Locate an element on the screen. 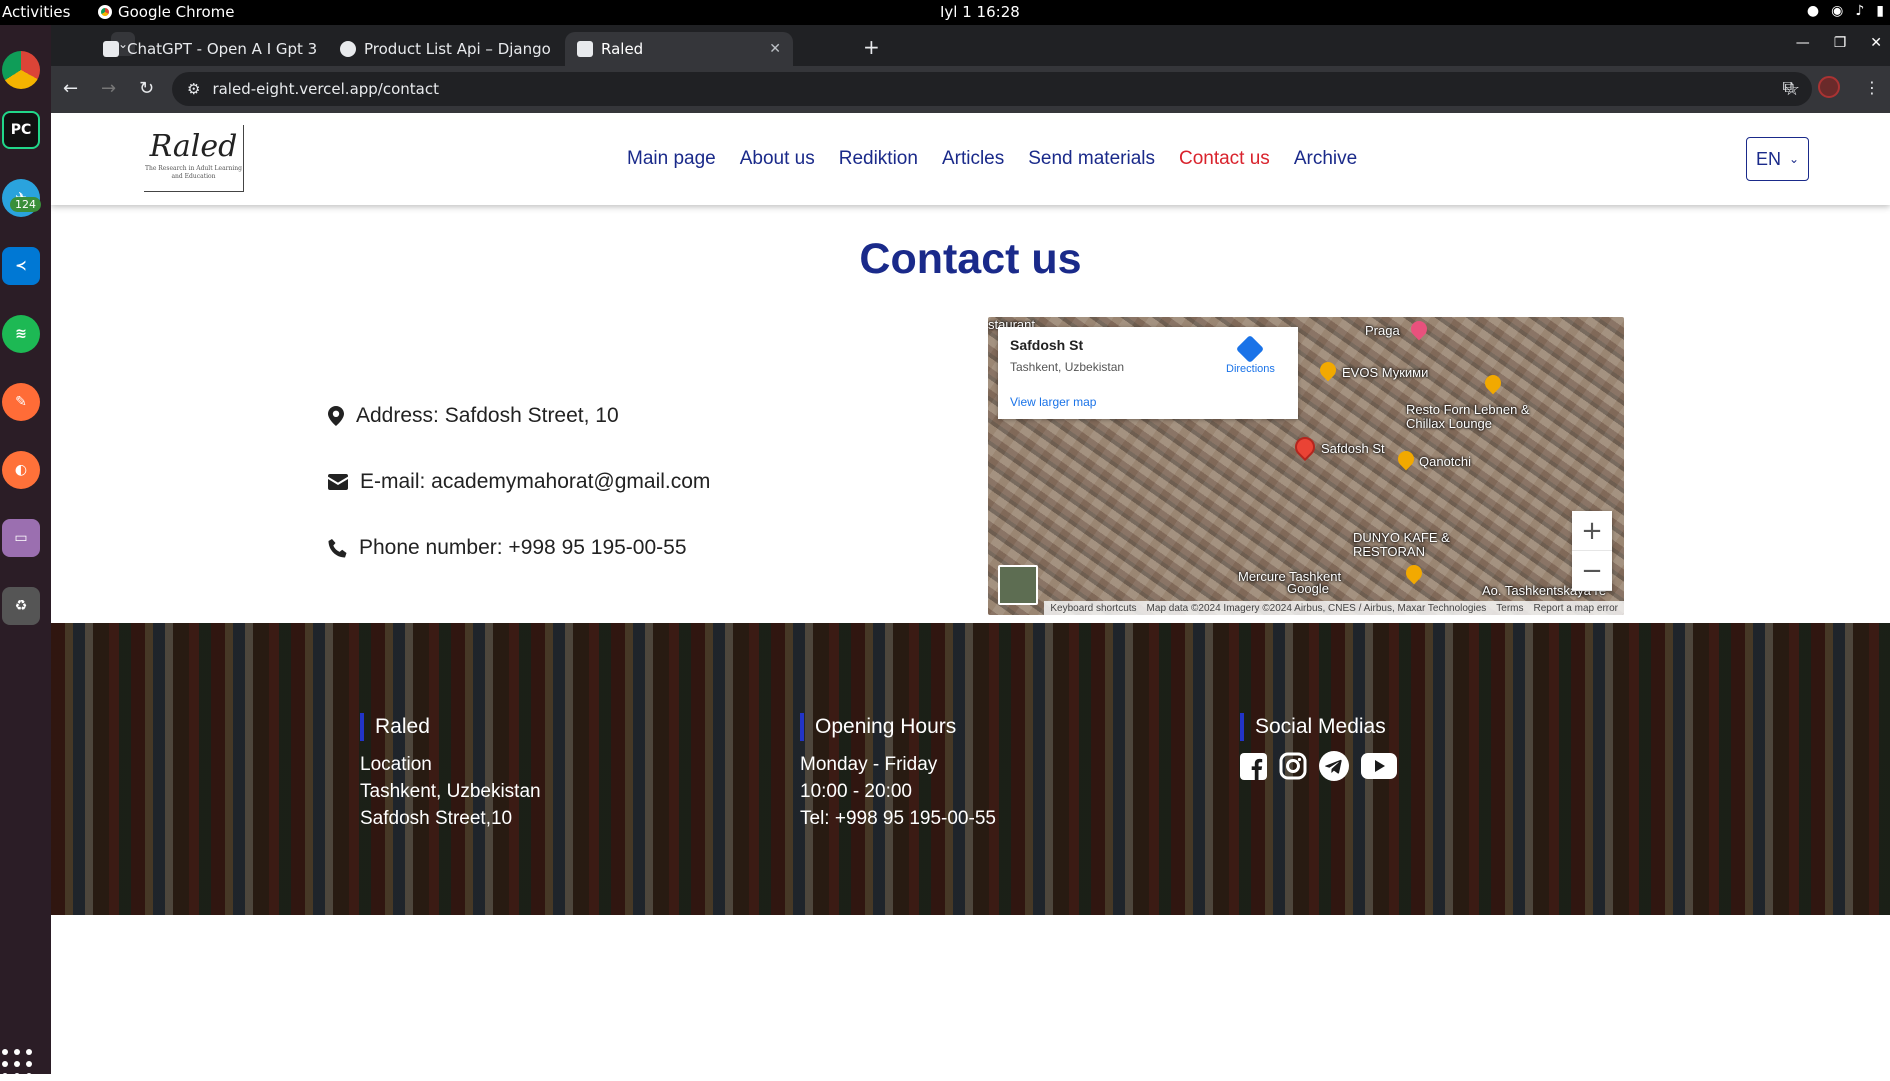  battery-icon: ▮ is located at coordinates (1880, 11).